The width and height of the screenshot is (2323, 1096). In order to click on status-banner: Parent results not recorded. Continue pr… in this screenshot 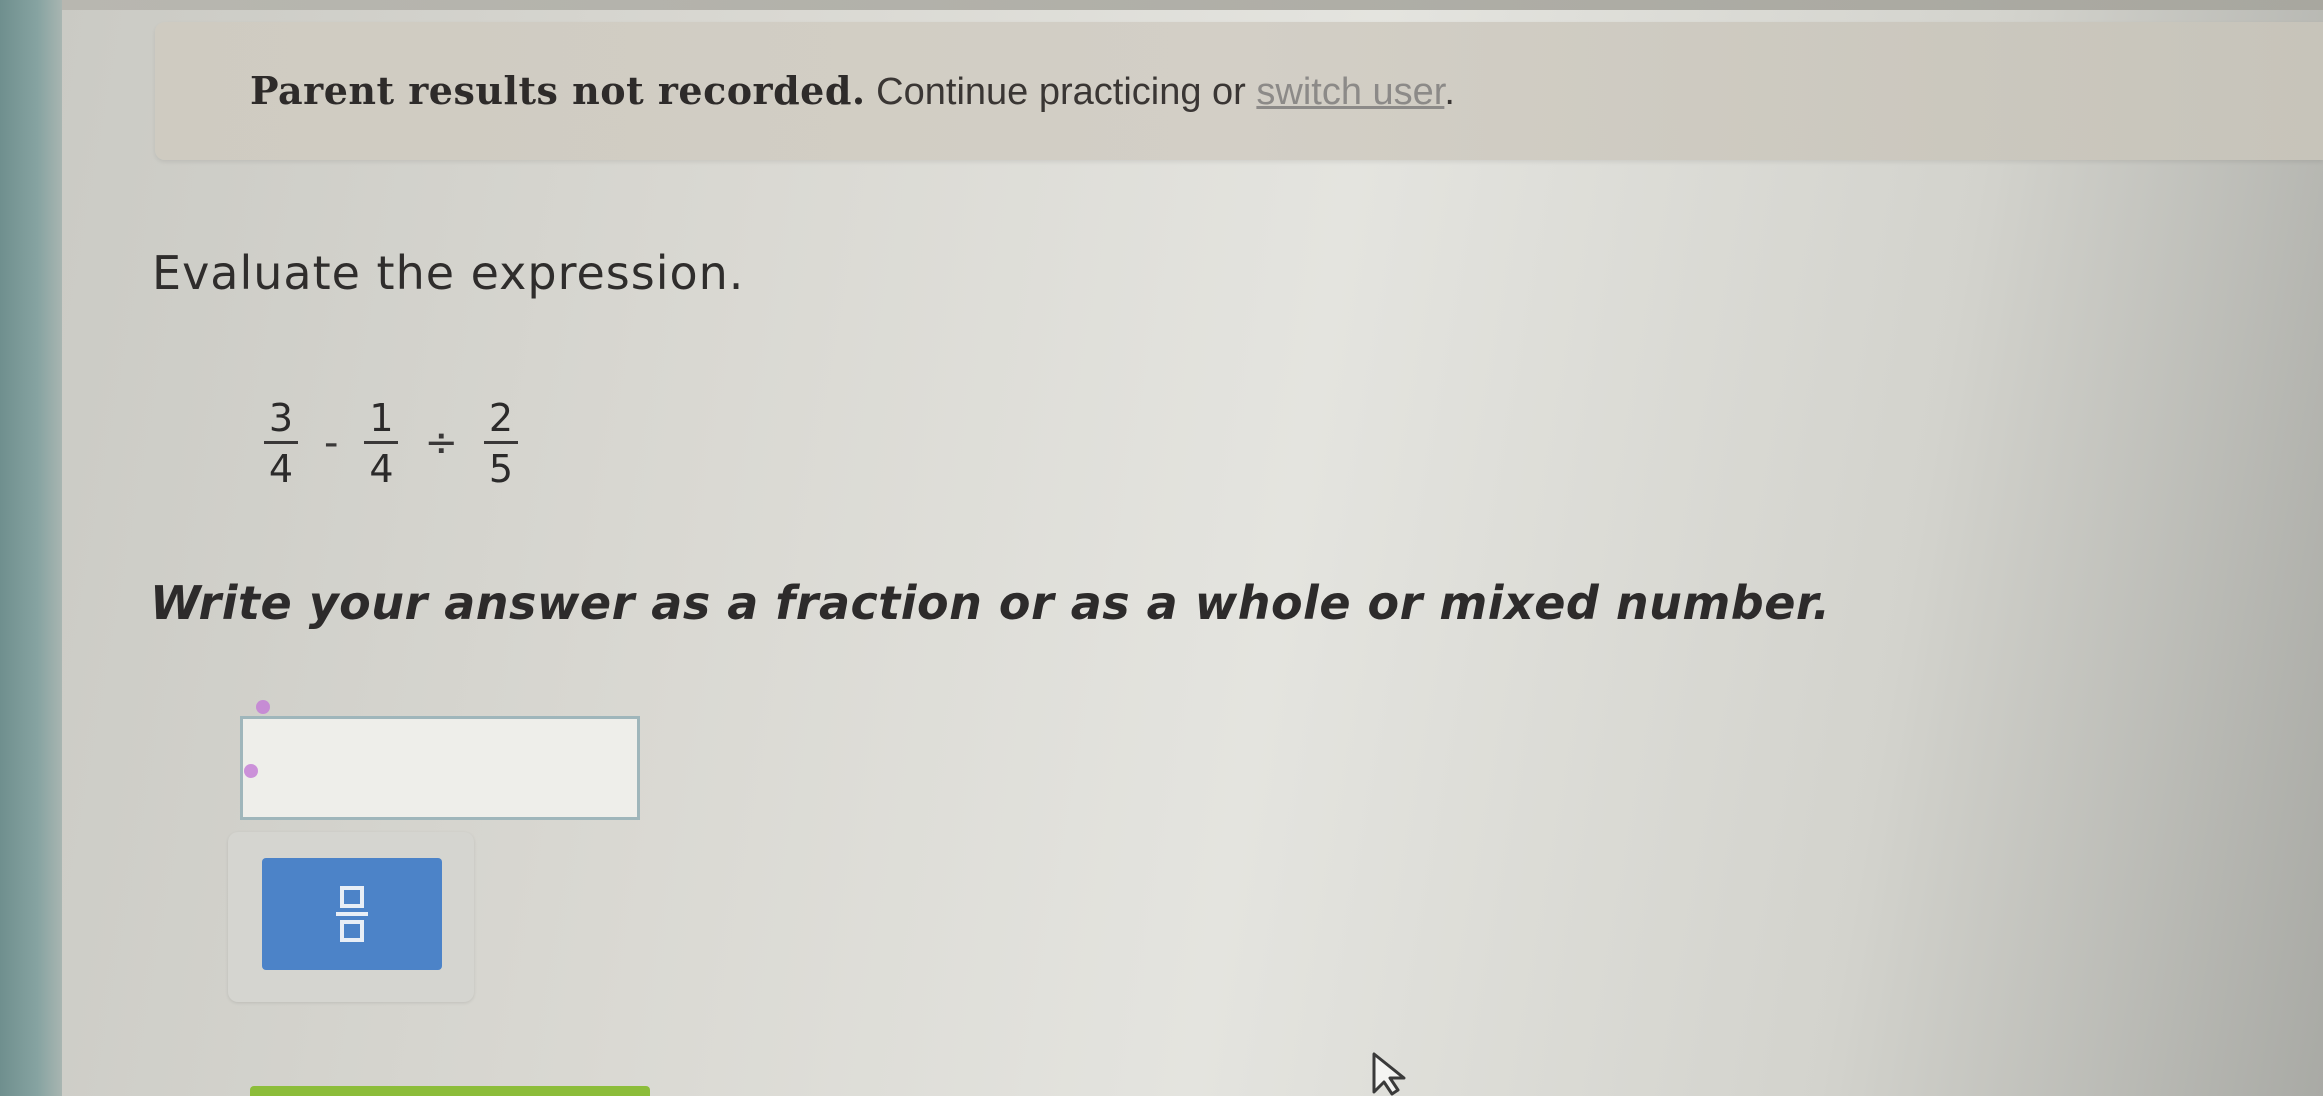, I will do `click(1239, 91)`.